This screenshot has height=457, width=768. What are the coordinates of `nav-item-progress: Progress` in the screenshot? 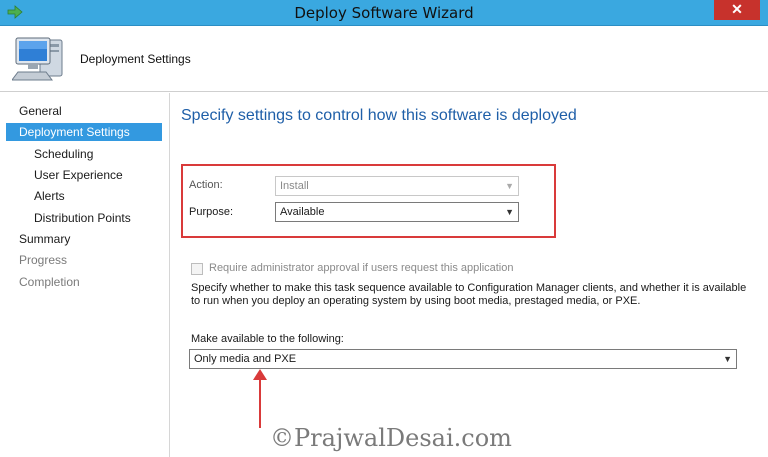 It's located at (43, 260).